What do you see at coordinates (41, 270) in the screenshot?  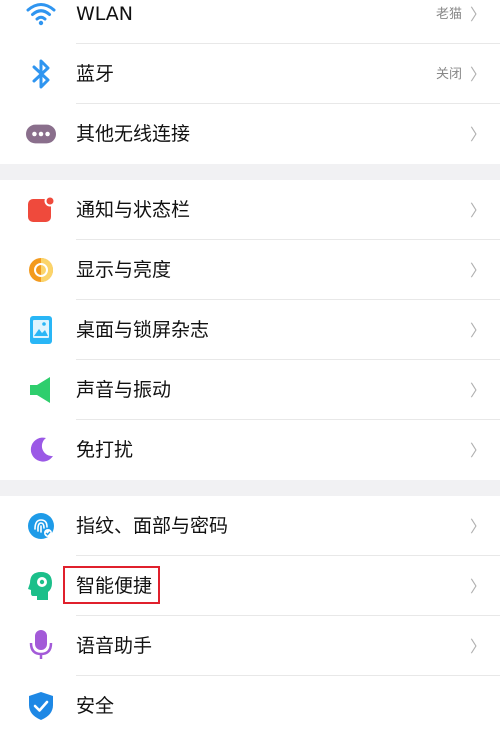 I see `display-brightness-icon` at bounding box center [41, 270].